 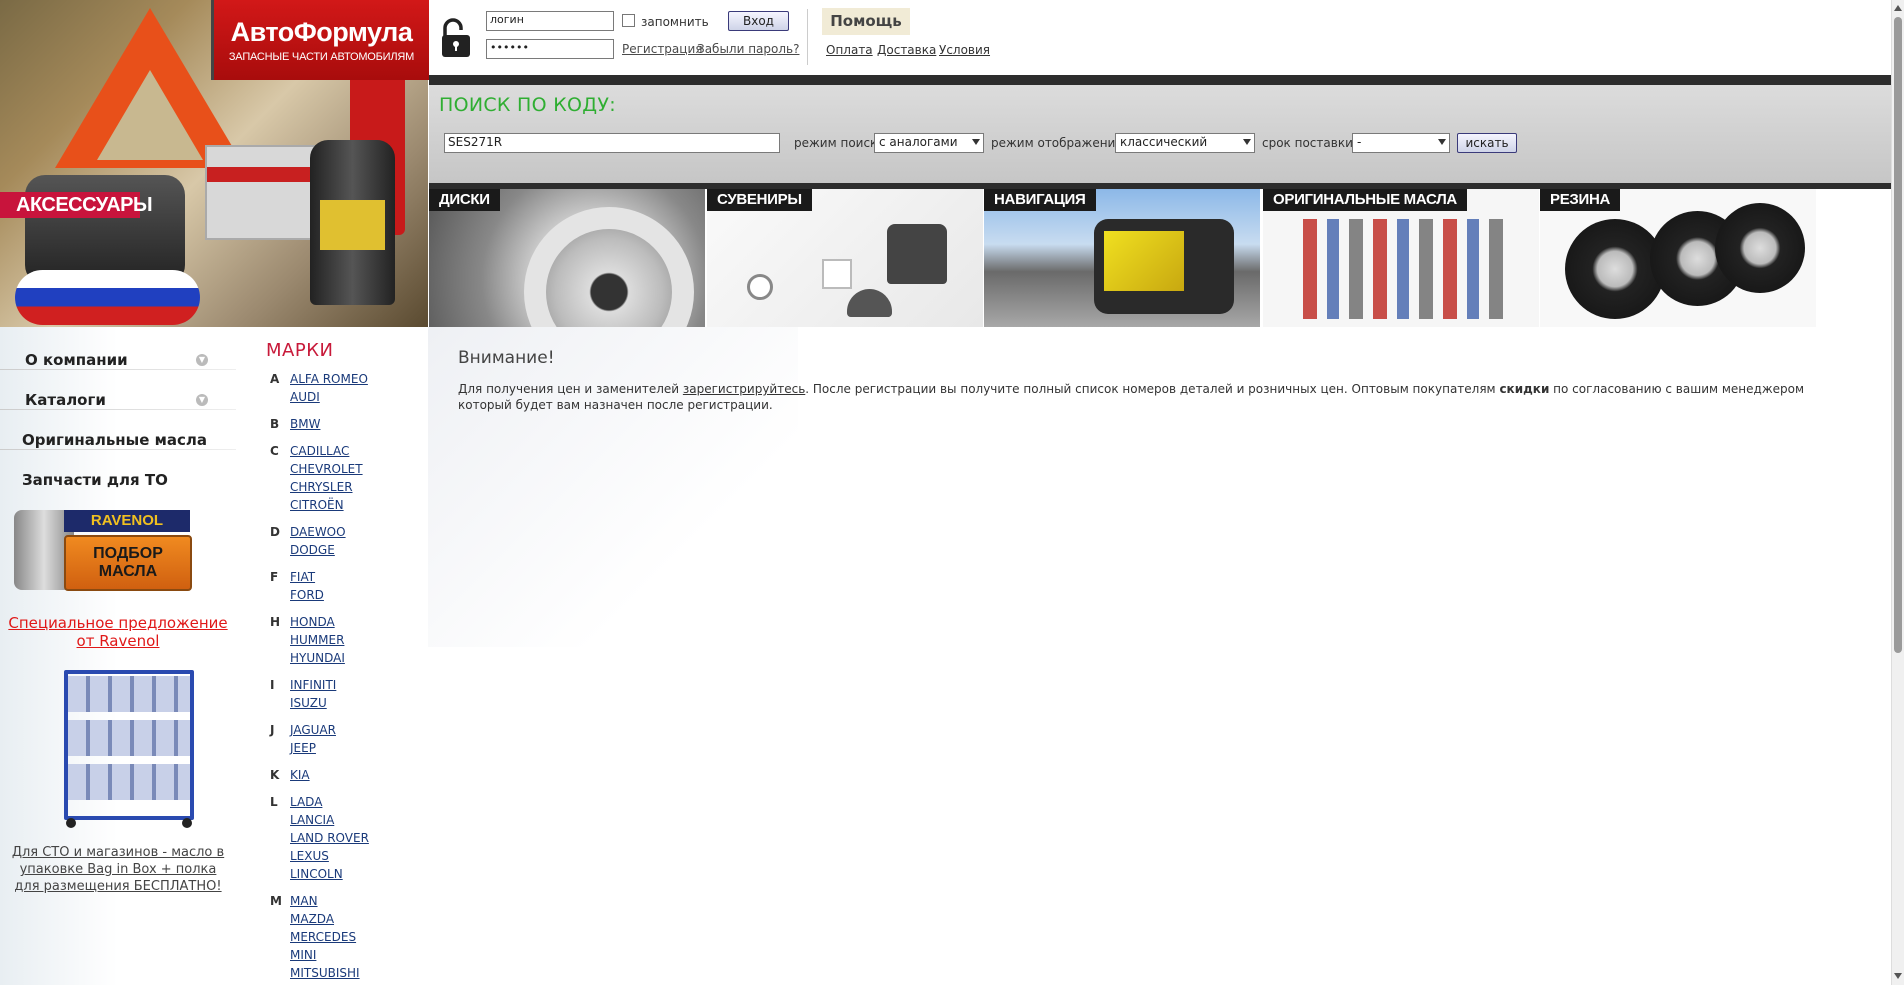 I want to click on delivery-link: Доставка, so click(x=906, y=50).